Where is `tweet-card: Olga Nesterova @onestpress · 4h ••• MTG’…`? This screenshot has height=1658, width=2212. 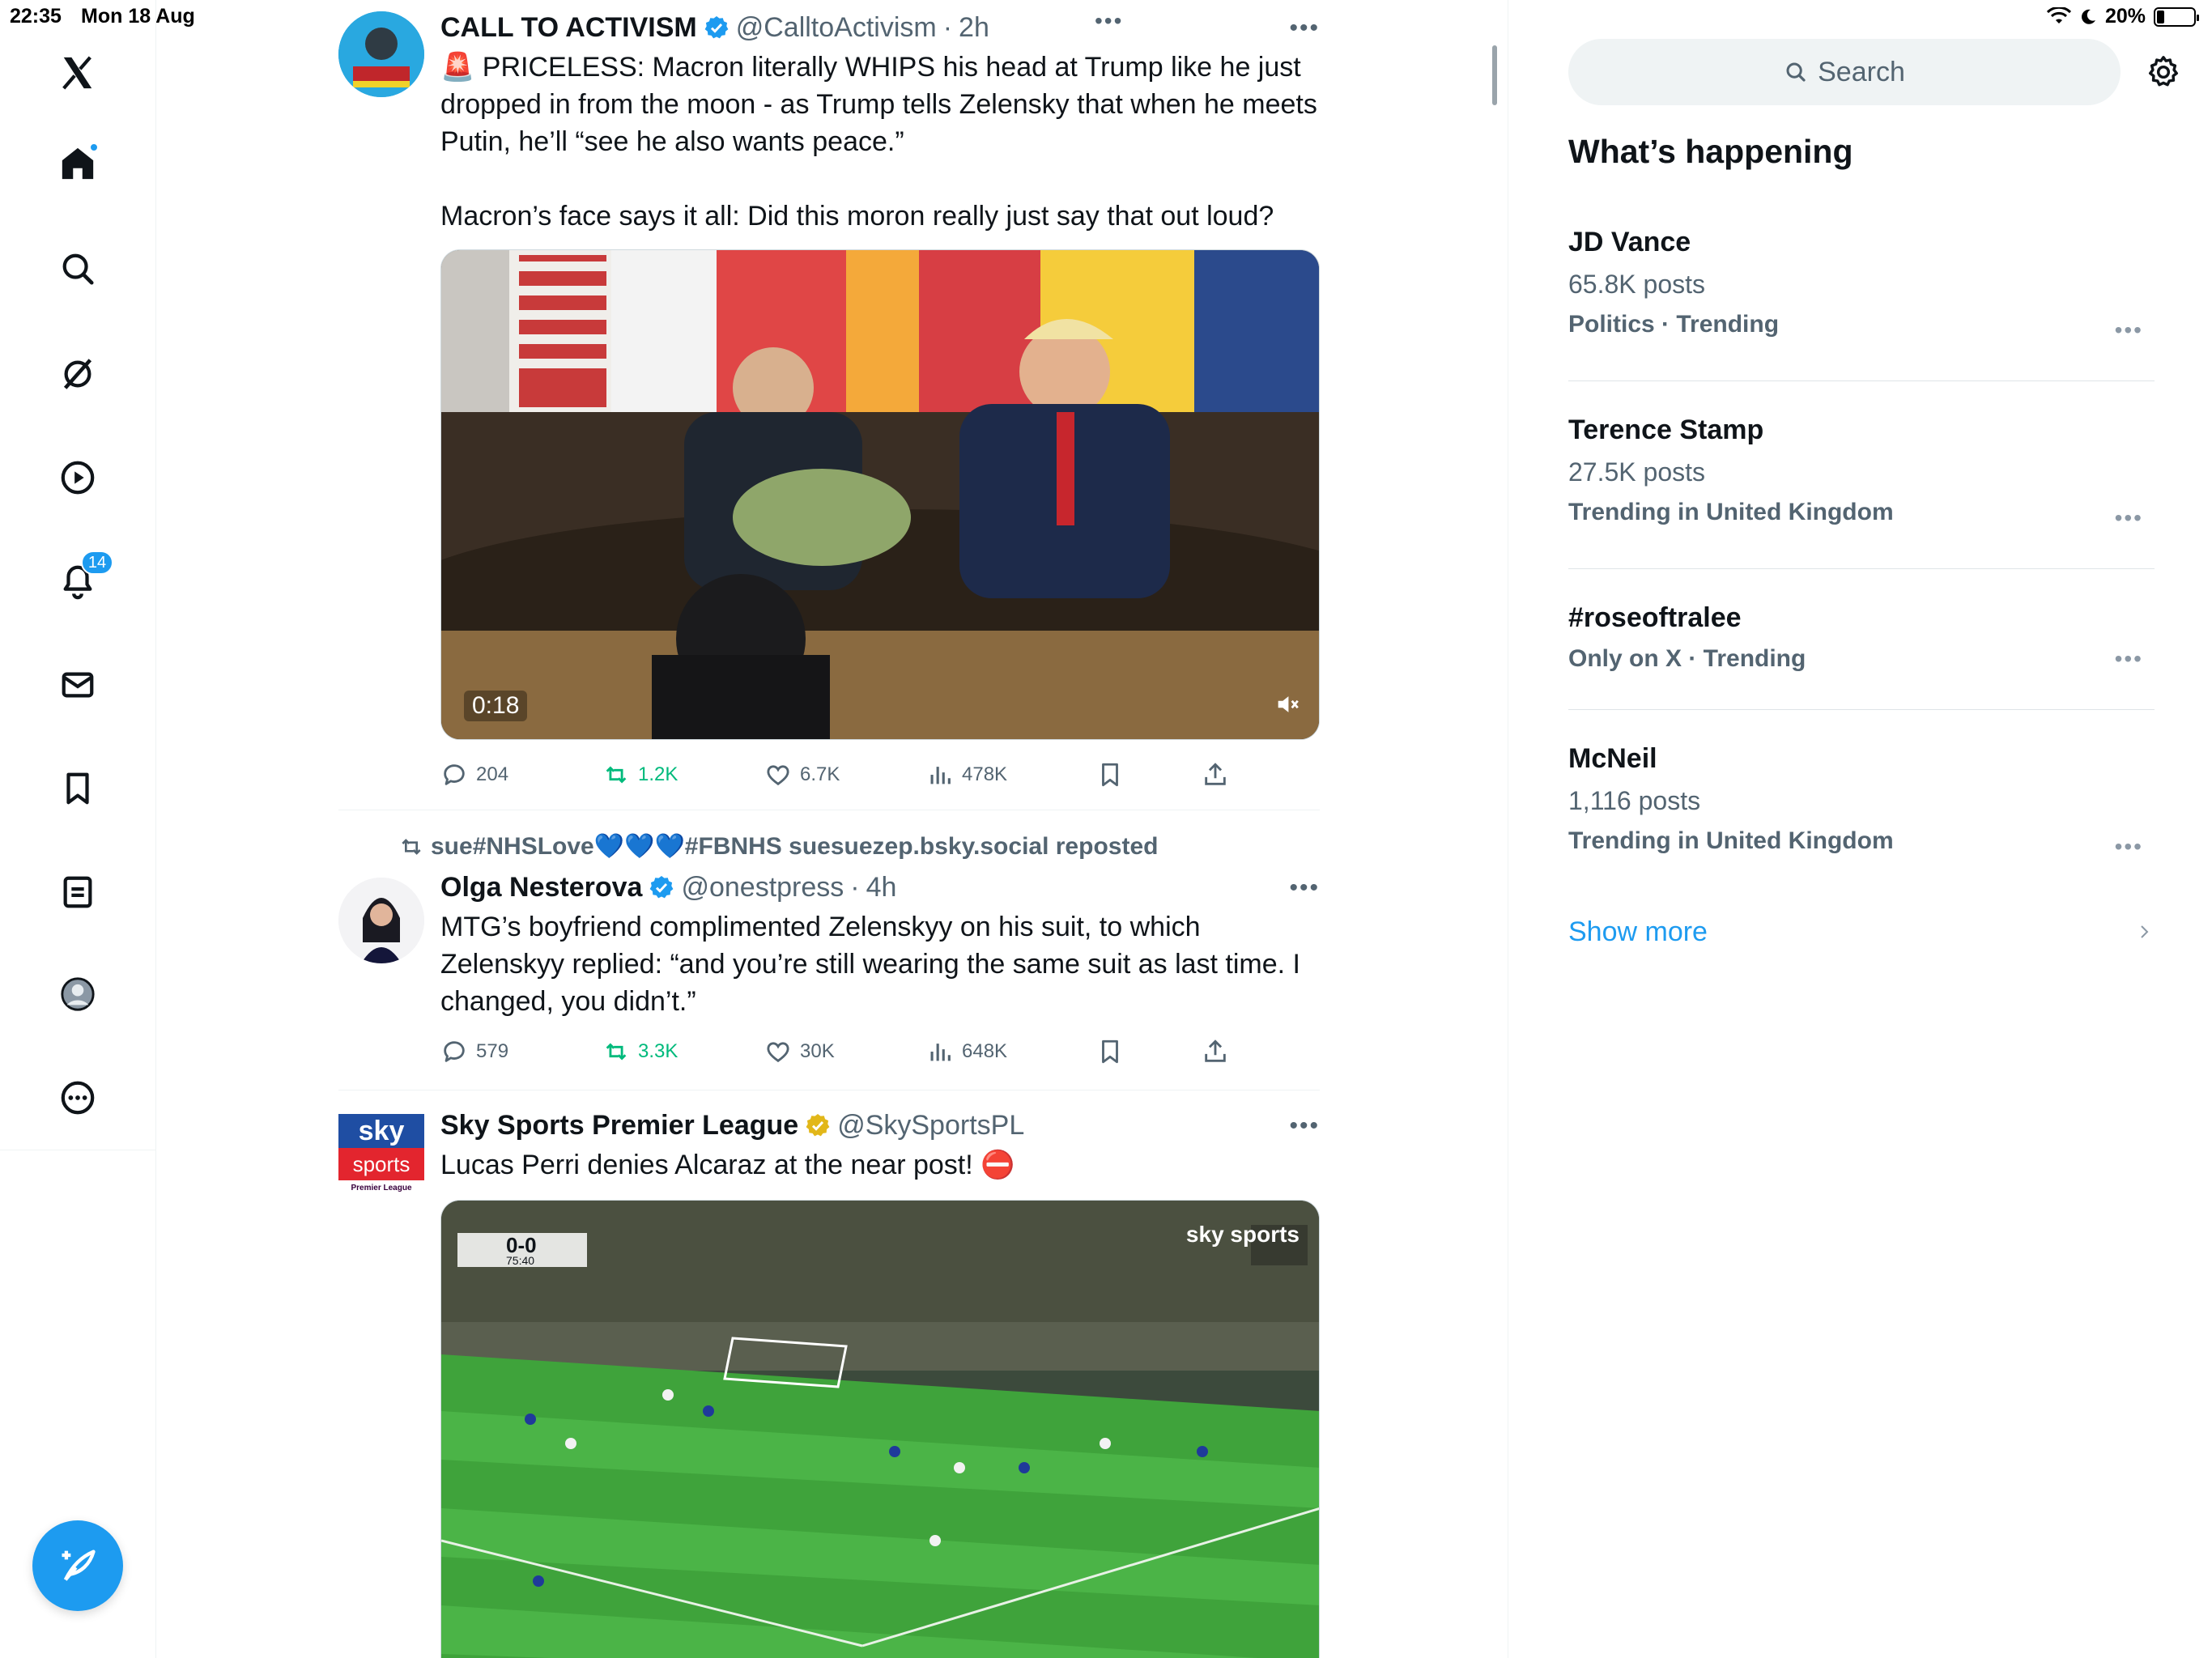 tweet-card: Olga Nesterova @onestpress · 4h ••• MTG’… is located at coordinates (829, 977).